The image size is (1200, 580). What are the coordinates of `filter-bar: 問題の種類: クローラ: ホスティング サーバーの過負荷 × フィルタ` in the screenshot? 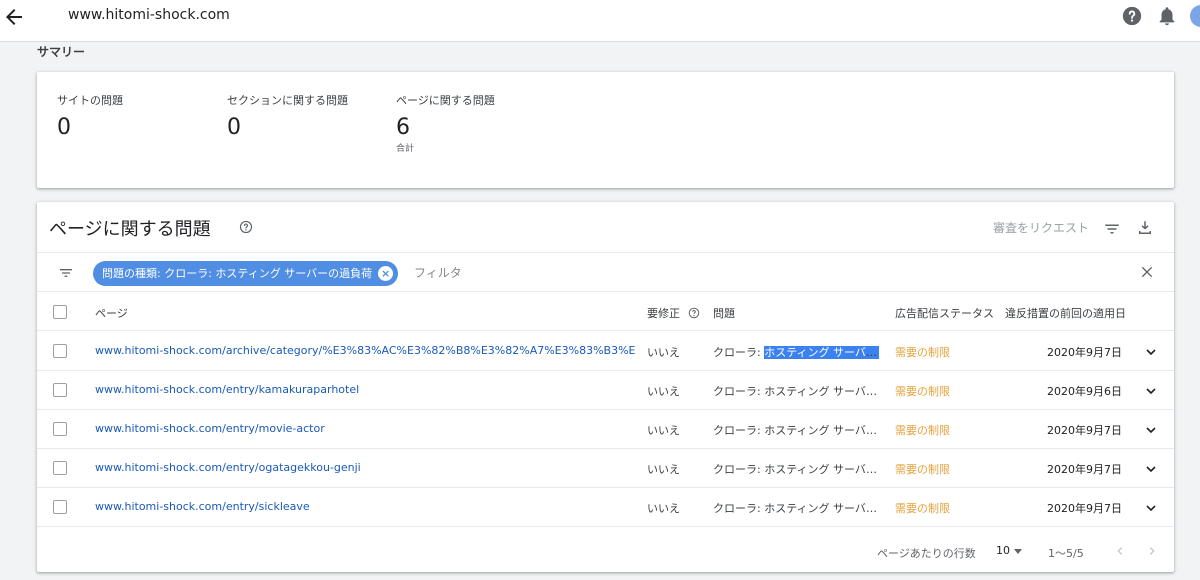 It's located at (605, 272).